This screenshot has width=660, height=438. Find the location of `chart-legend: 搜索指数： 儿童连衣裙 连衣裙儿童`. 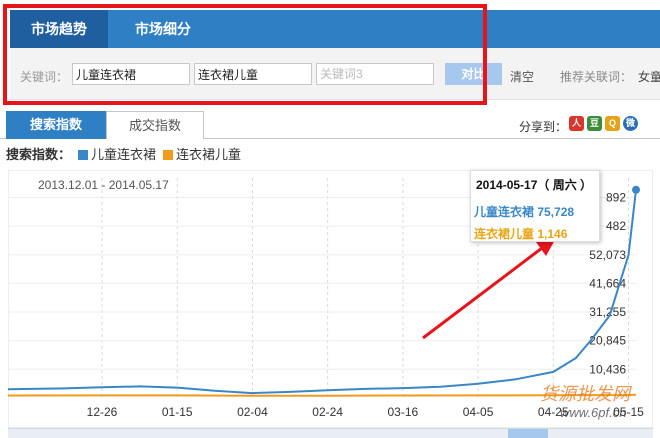

chart-legend: 搜索指数： 儿童连衣裙 连衣裙儿童 is located at coordinates (123, 155).